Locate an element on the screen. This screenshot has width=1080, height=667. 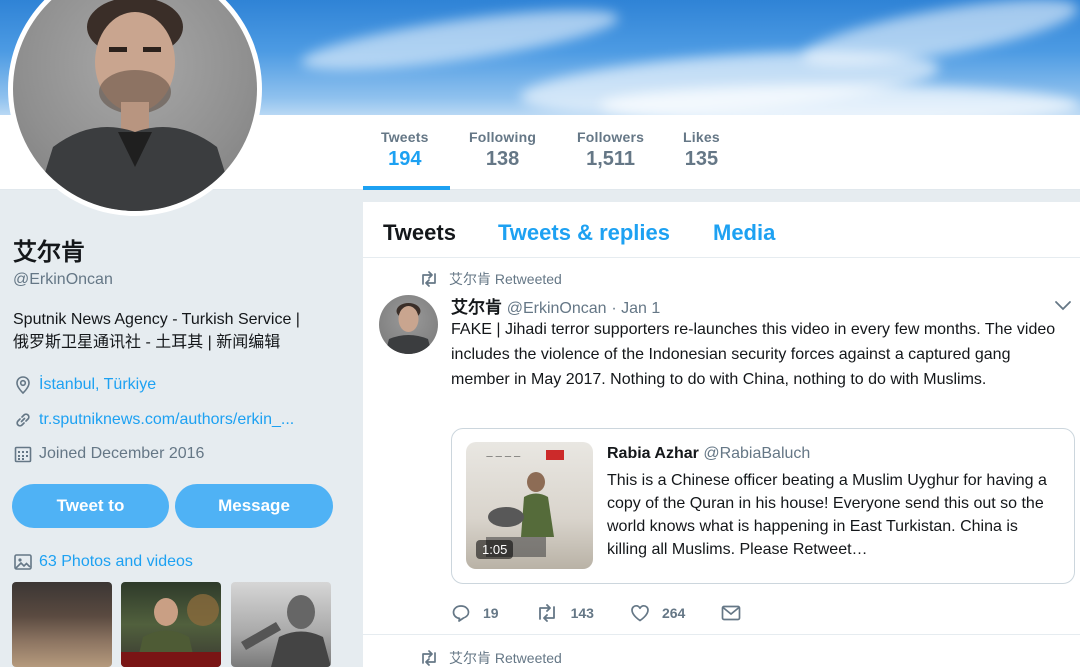
tweet-author-avatar is located at coordinates (408, 324).